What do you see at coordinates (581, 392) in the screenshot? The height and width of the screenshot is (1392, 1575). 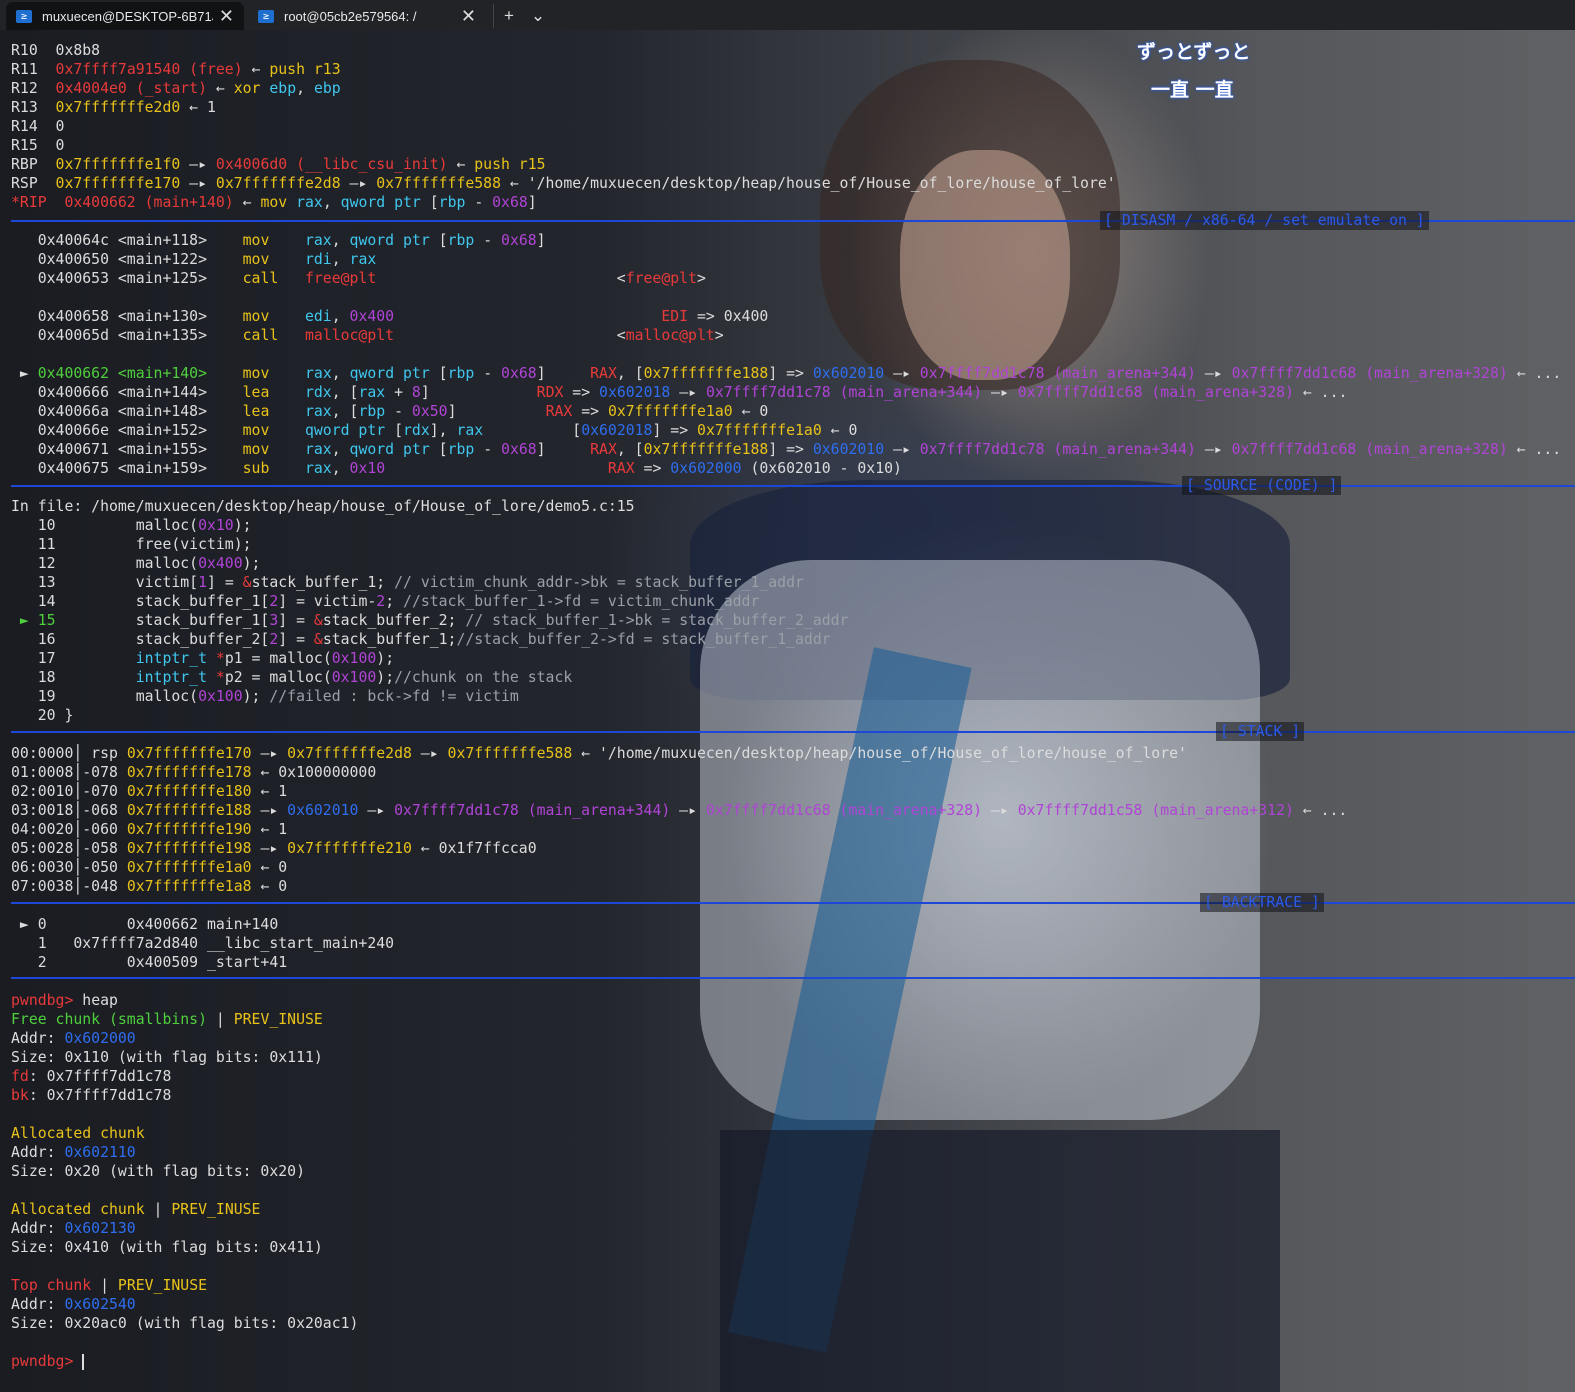 I see `line-segment: =>` at bounding box center [581, 392].